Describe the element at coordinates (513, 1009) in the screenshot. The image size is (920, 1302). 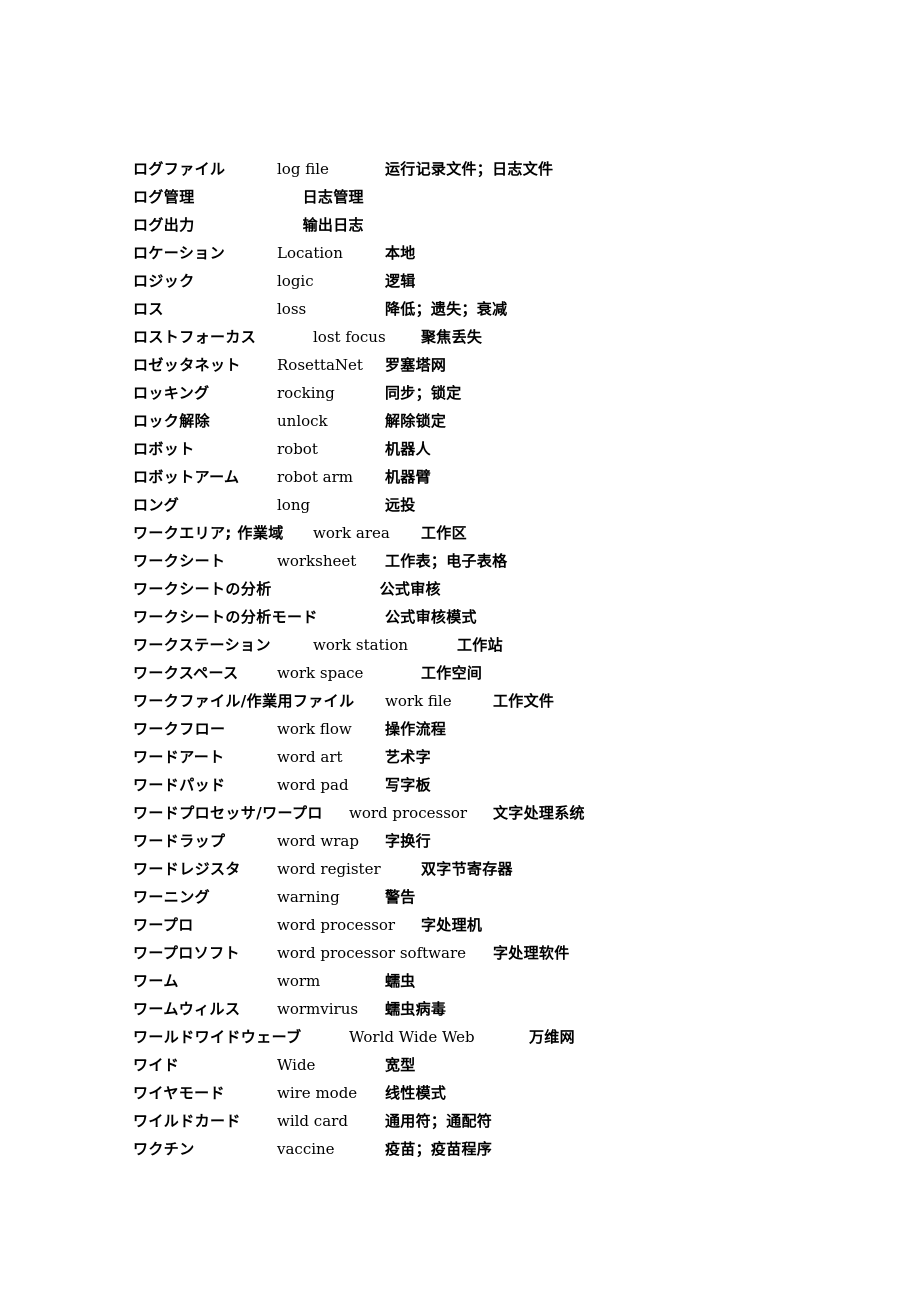
I see `glossary-entry: ワームウィルス wormvirus 蠕虫病毒` at that location.